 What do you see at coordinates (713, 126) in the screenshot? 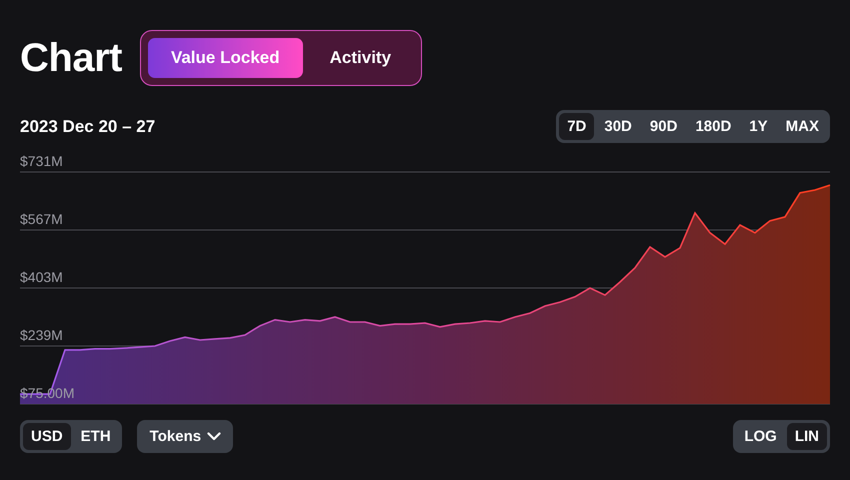
I see `toggle-option: 180D` at bounding box center [713, 126].